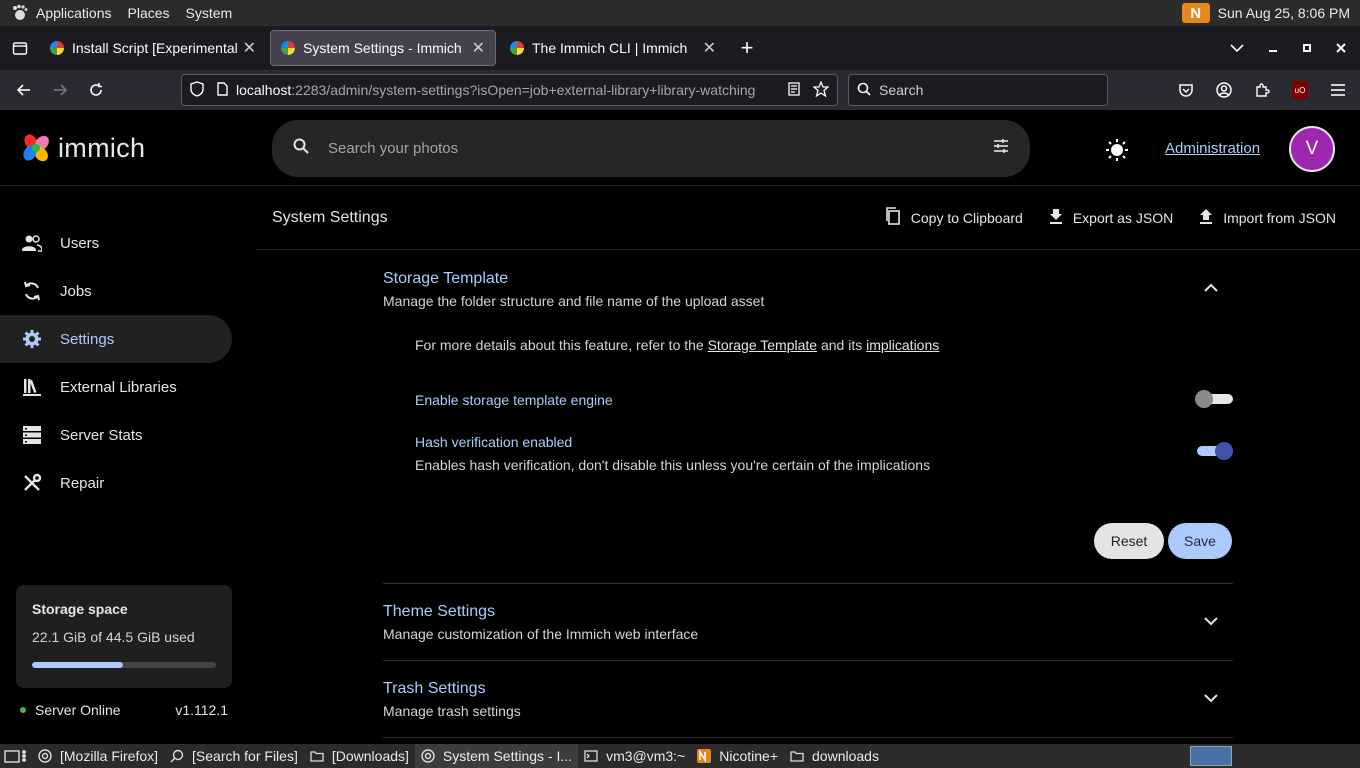 Image resolution: width=1360 pixels, height=768 pixels. Describe the element at coordinates (116, 291) in the screenshot. I see `sidebar-item-jobs: Jobs` at that location.